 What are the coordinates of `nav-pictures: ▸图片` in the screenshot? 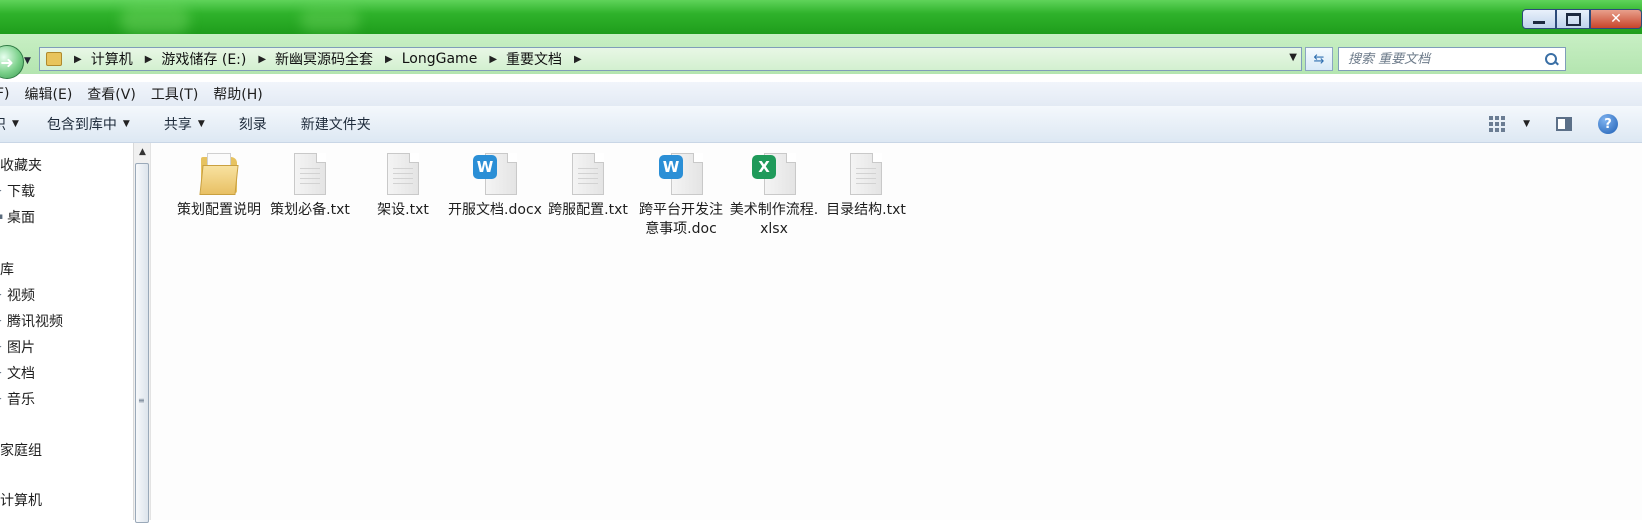 It's located at (17, 347).